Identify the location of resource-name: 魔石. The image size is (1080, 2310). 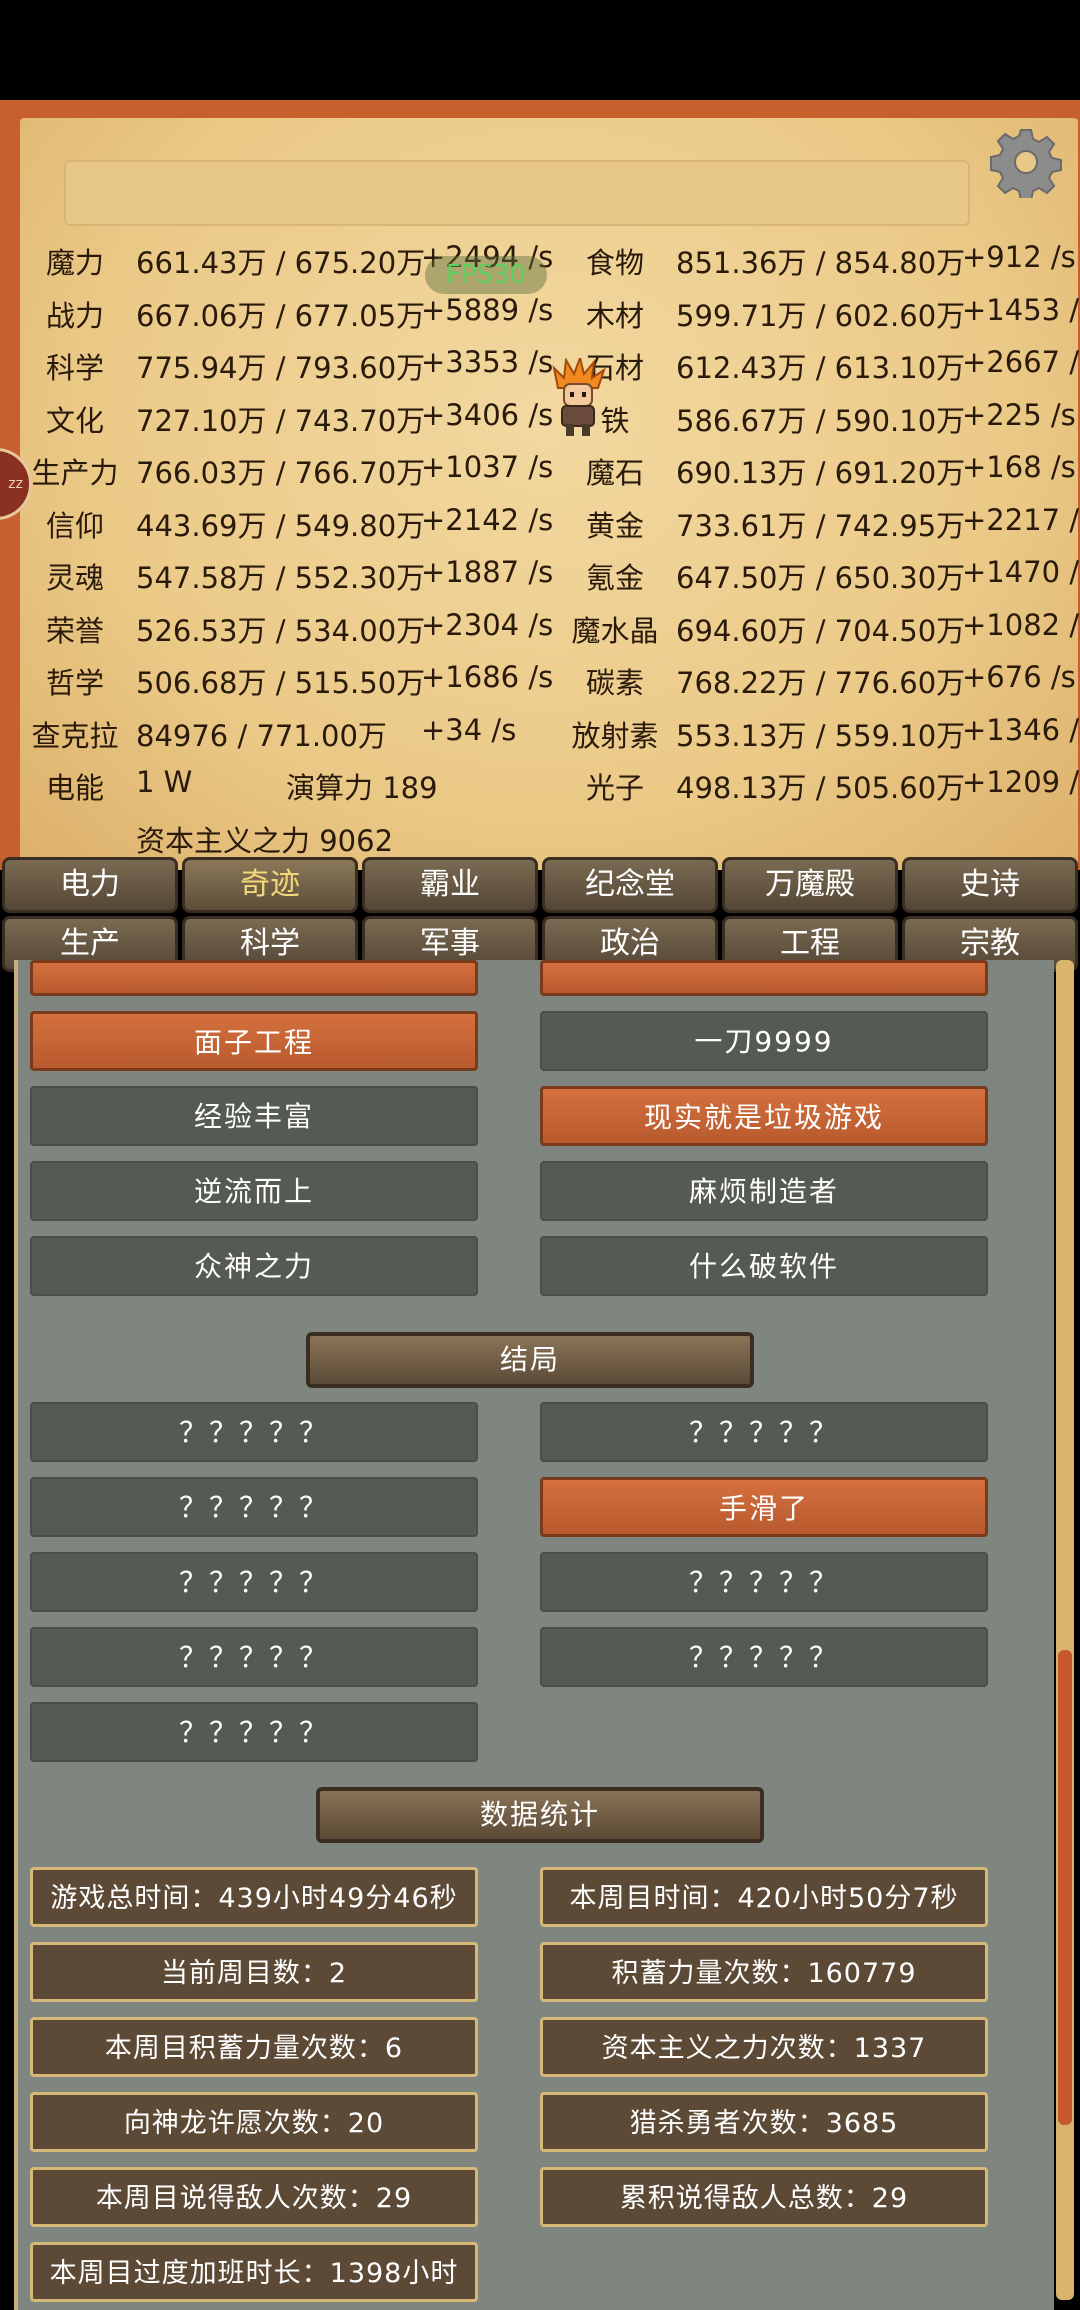
(614, 473).